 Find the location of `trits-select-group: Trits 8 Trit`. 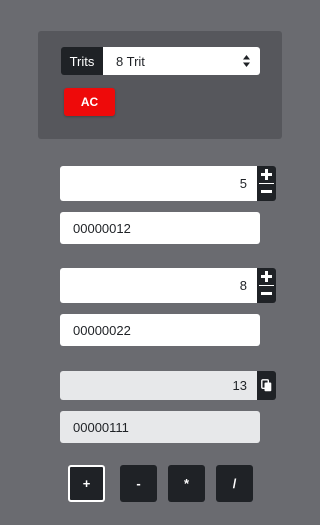

trits-select-group: Trits 8 Trit is located at coordinates (160, 61).